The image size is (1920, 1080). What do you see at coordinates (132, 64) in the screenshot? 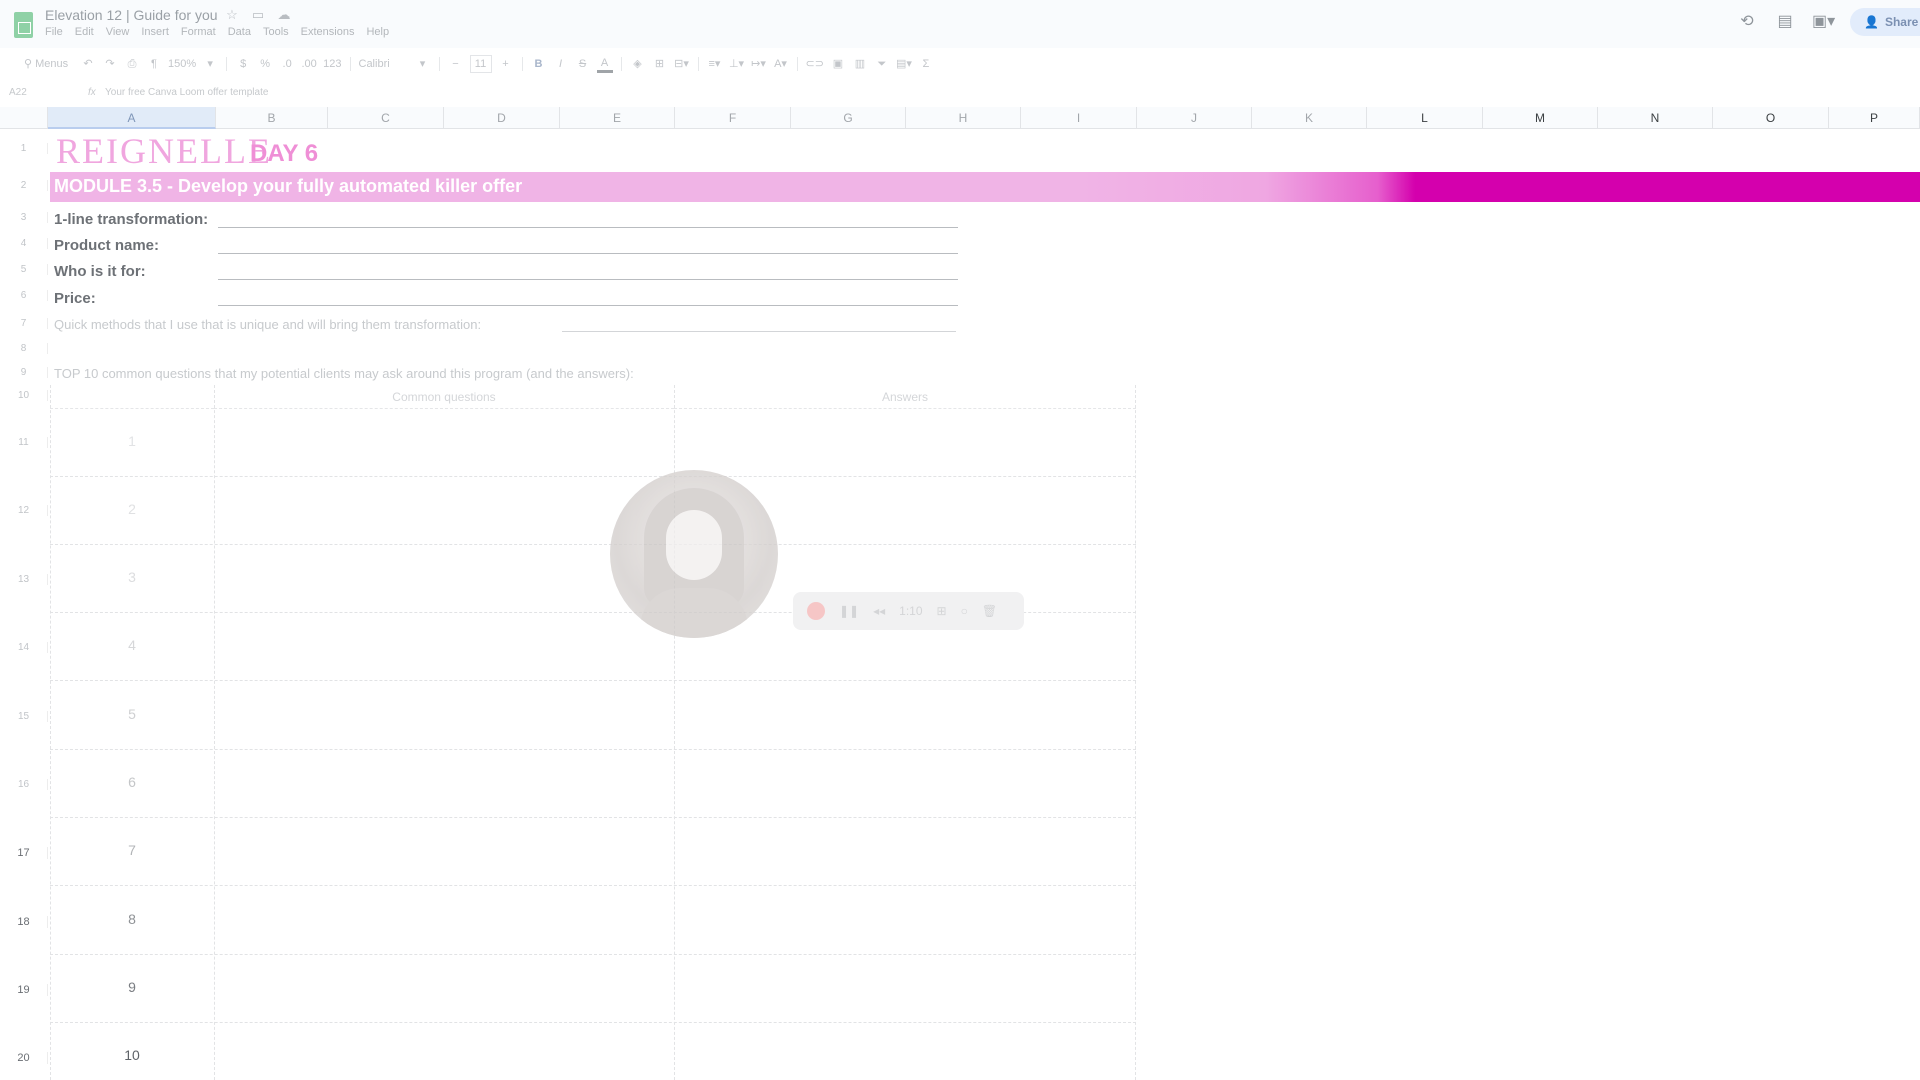
I see `print-icon: ⎙` at bounding box center [132, 64].